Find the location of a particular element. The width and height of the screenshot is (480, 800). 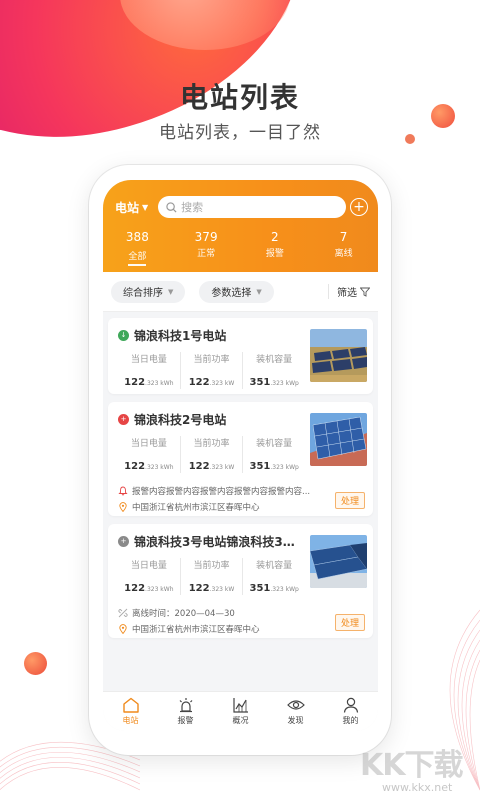

filter-button: 筛选 is located at coordinates (349, 291).